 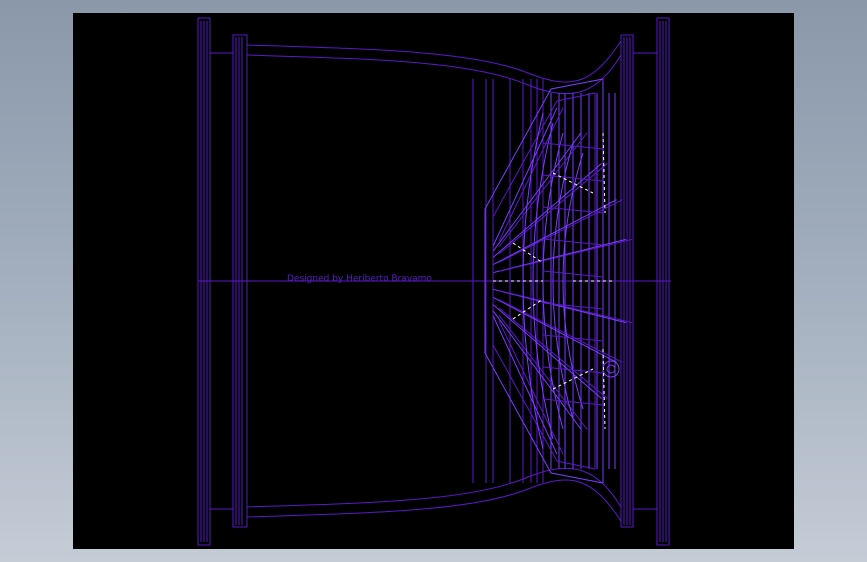 What do you see at coordinates (434, 74) in the screenshot?
I see `barrel-top-inner` at bounding box center [434, 74].